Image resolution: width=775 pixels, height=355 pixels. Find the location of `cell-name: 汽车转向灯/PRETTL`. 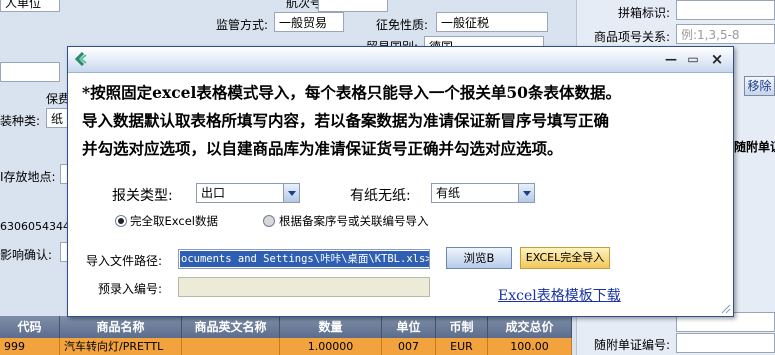

cell-name: 汽车转向灯/PRETTL is located at coordinates (121, 346).